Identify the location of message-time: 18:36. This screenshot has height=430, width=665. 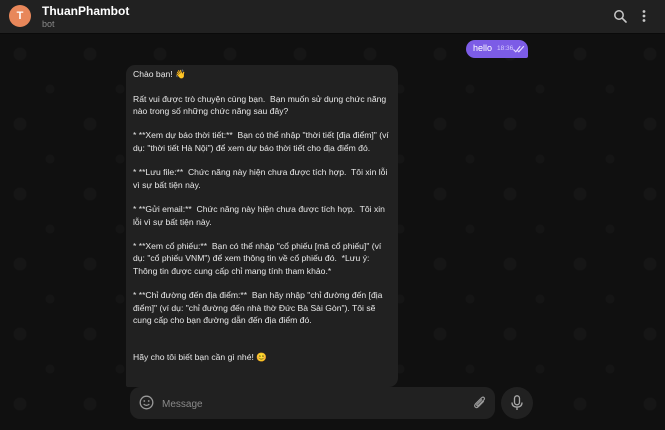
(505, 48).